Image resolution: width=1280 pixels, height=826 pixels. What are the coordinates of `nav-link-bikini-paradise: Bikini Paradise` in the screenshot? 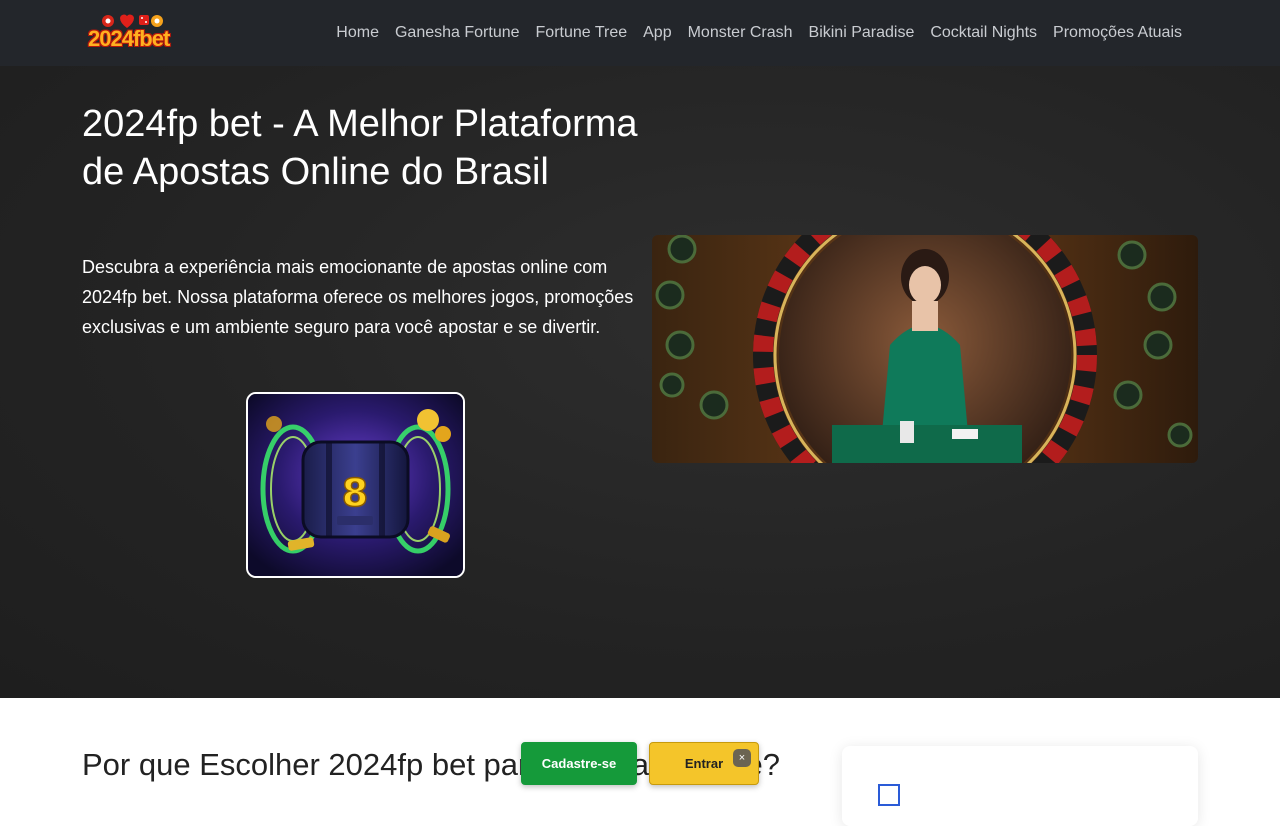 It's located at (862, 33).